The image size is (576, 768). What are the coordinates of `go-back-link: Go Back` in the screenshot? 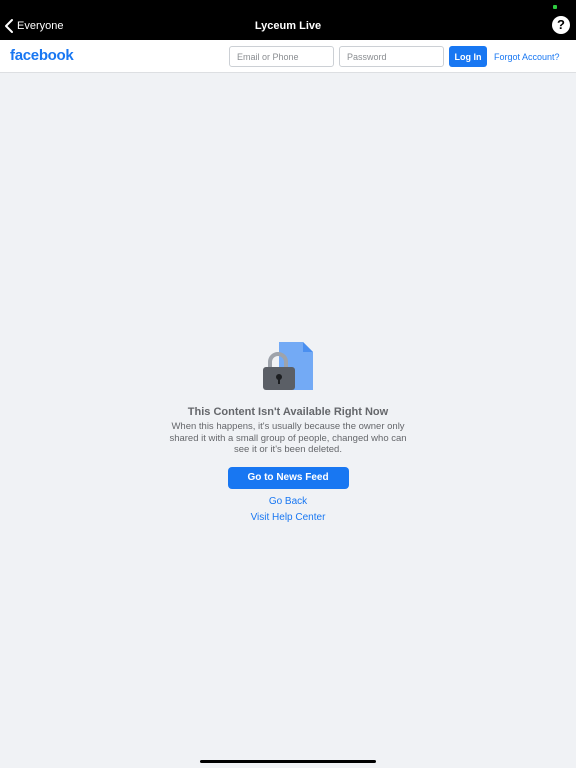 It's located at (288, 501).